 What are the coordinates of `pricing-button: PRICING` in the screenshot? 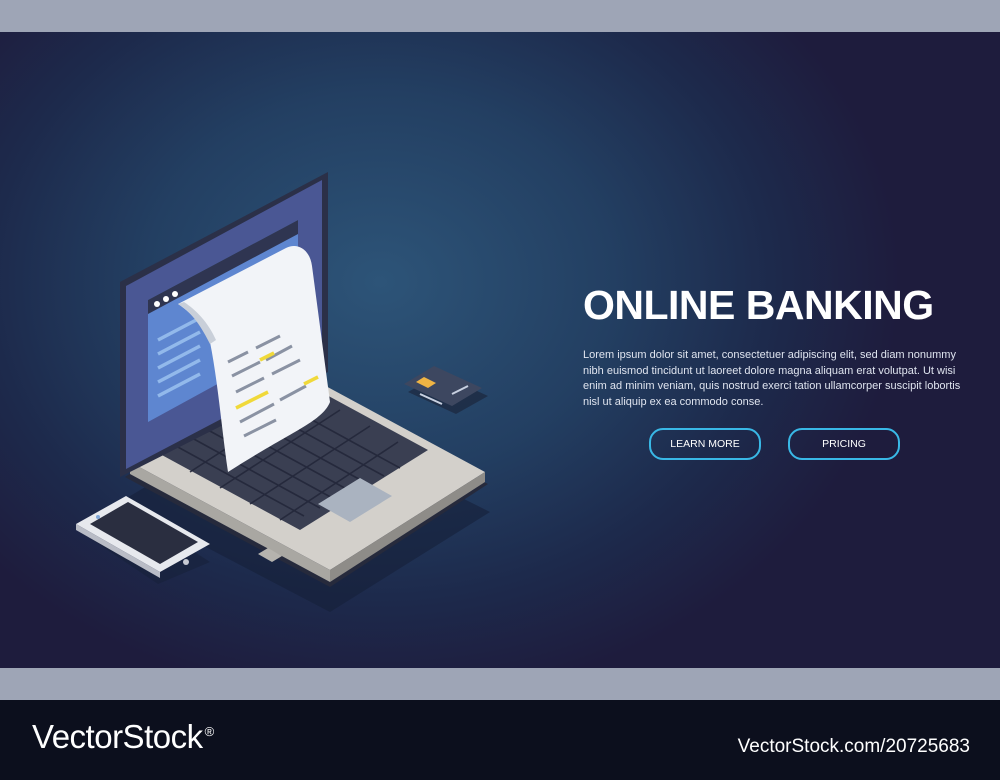 It's located at (844, 444).